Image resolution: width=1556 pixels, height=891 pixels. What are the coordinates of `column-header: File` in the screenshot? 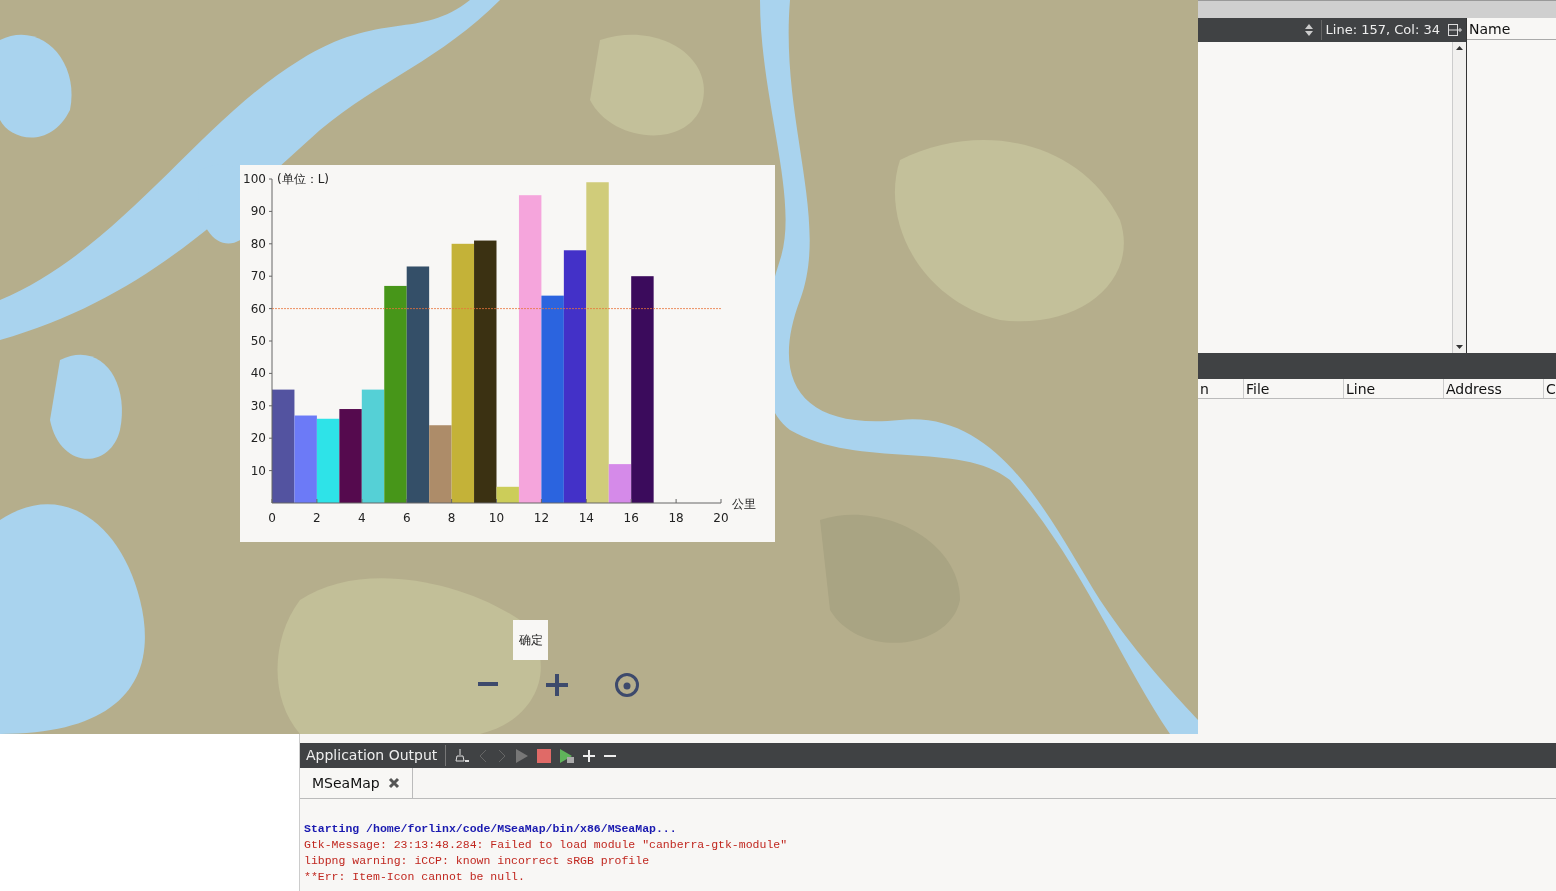 It's located at (1294, 388).